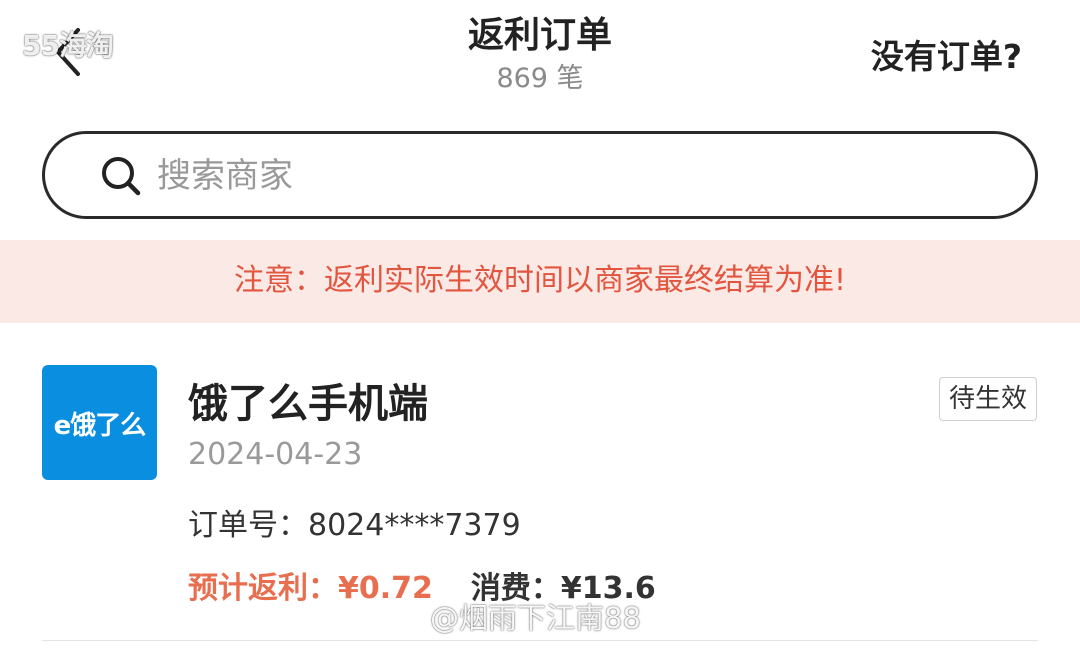  What do you see at coordinates (515, 588) in the screenshot?
I see `spend-label: 消费：` at bounding box center [515, 588].